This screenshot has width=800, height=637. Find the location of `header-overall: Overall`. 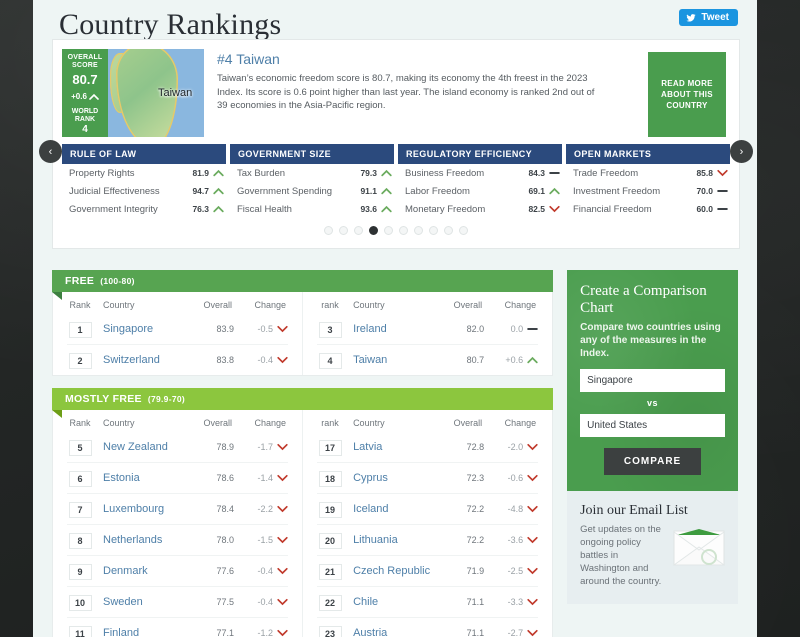

header-overall: Overall is located at coordinates (468, 305).